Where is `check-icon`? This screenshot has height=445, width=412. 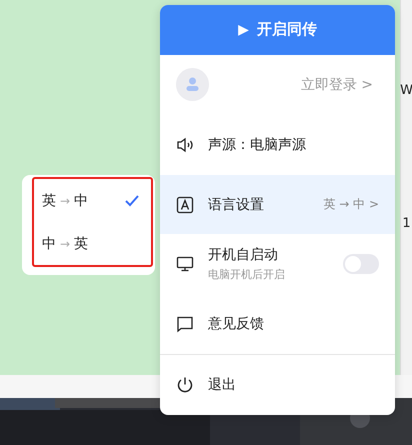 check-icon is located at coordinates (132, 200).